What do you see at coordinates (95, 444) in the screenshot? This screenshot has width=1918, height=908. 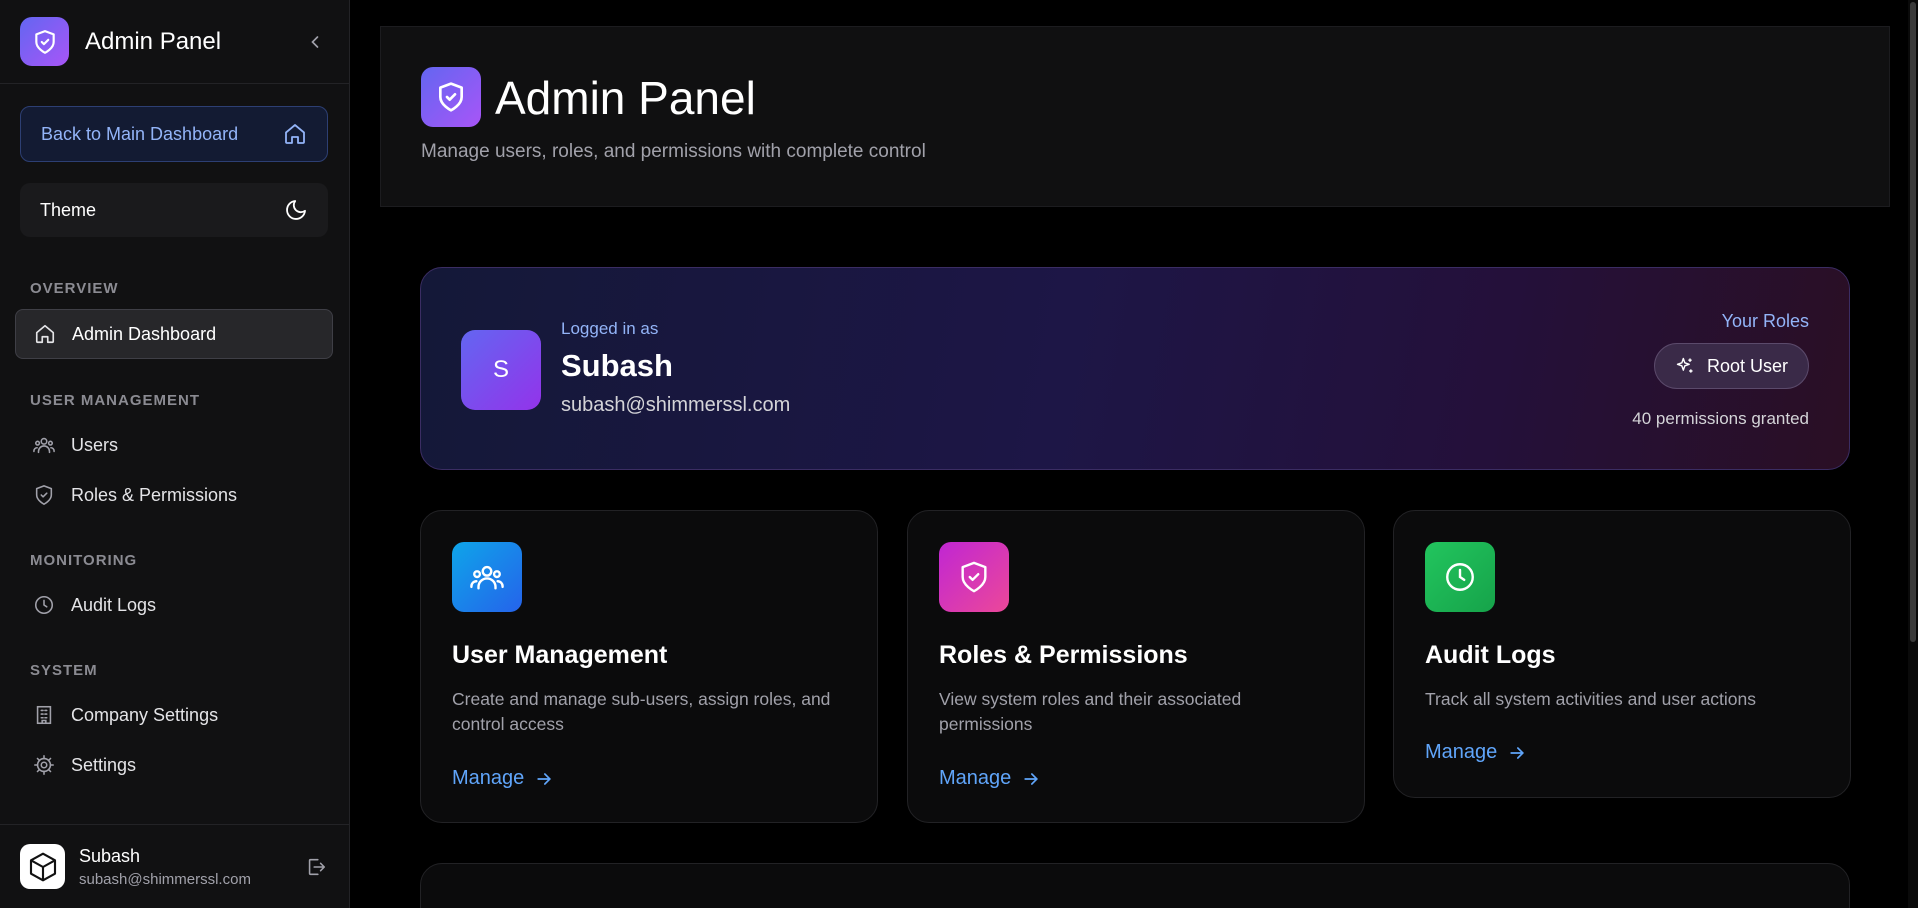 I see `sidebar-item-label: Users` at bounding box center [95, 444].